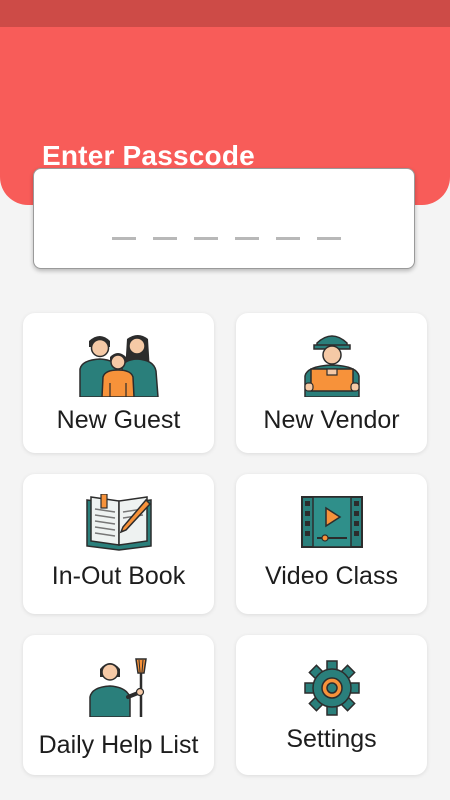  Describe the element at coordinates (331, 576) in the screenshot. I see `video-class-label: Video Class` at that location.